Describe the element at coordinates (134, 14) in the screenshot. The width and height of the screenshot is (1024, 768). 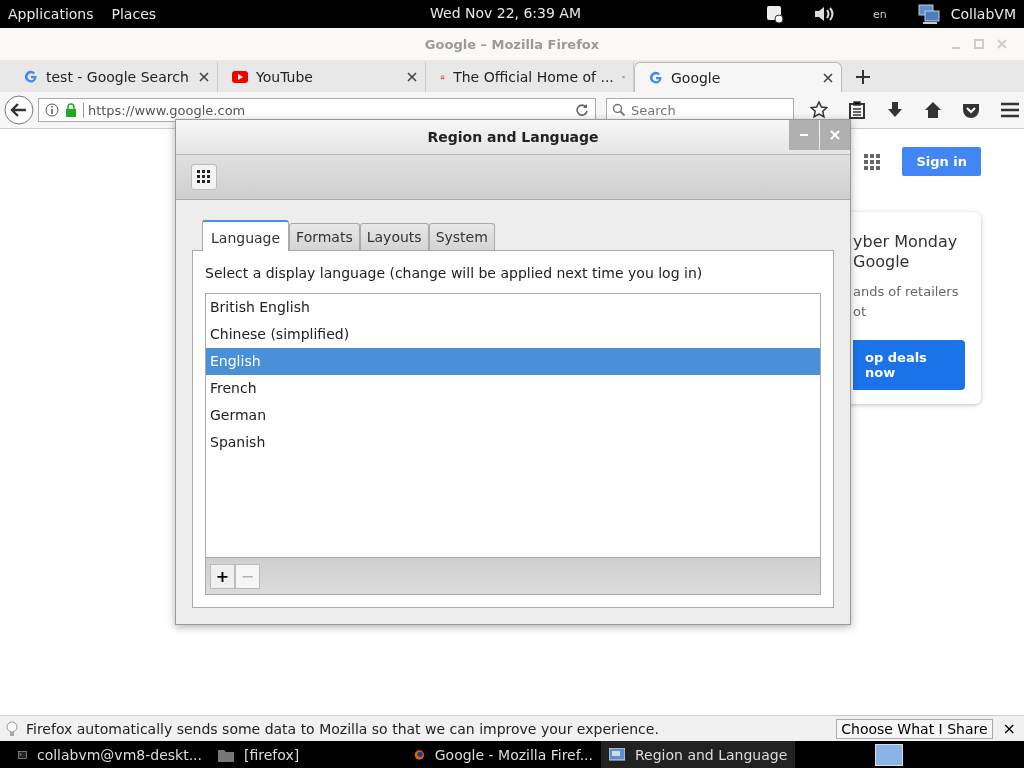
I see `top-bar-menu: Places` at that location.